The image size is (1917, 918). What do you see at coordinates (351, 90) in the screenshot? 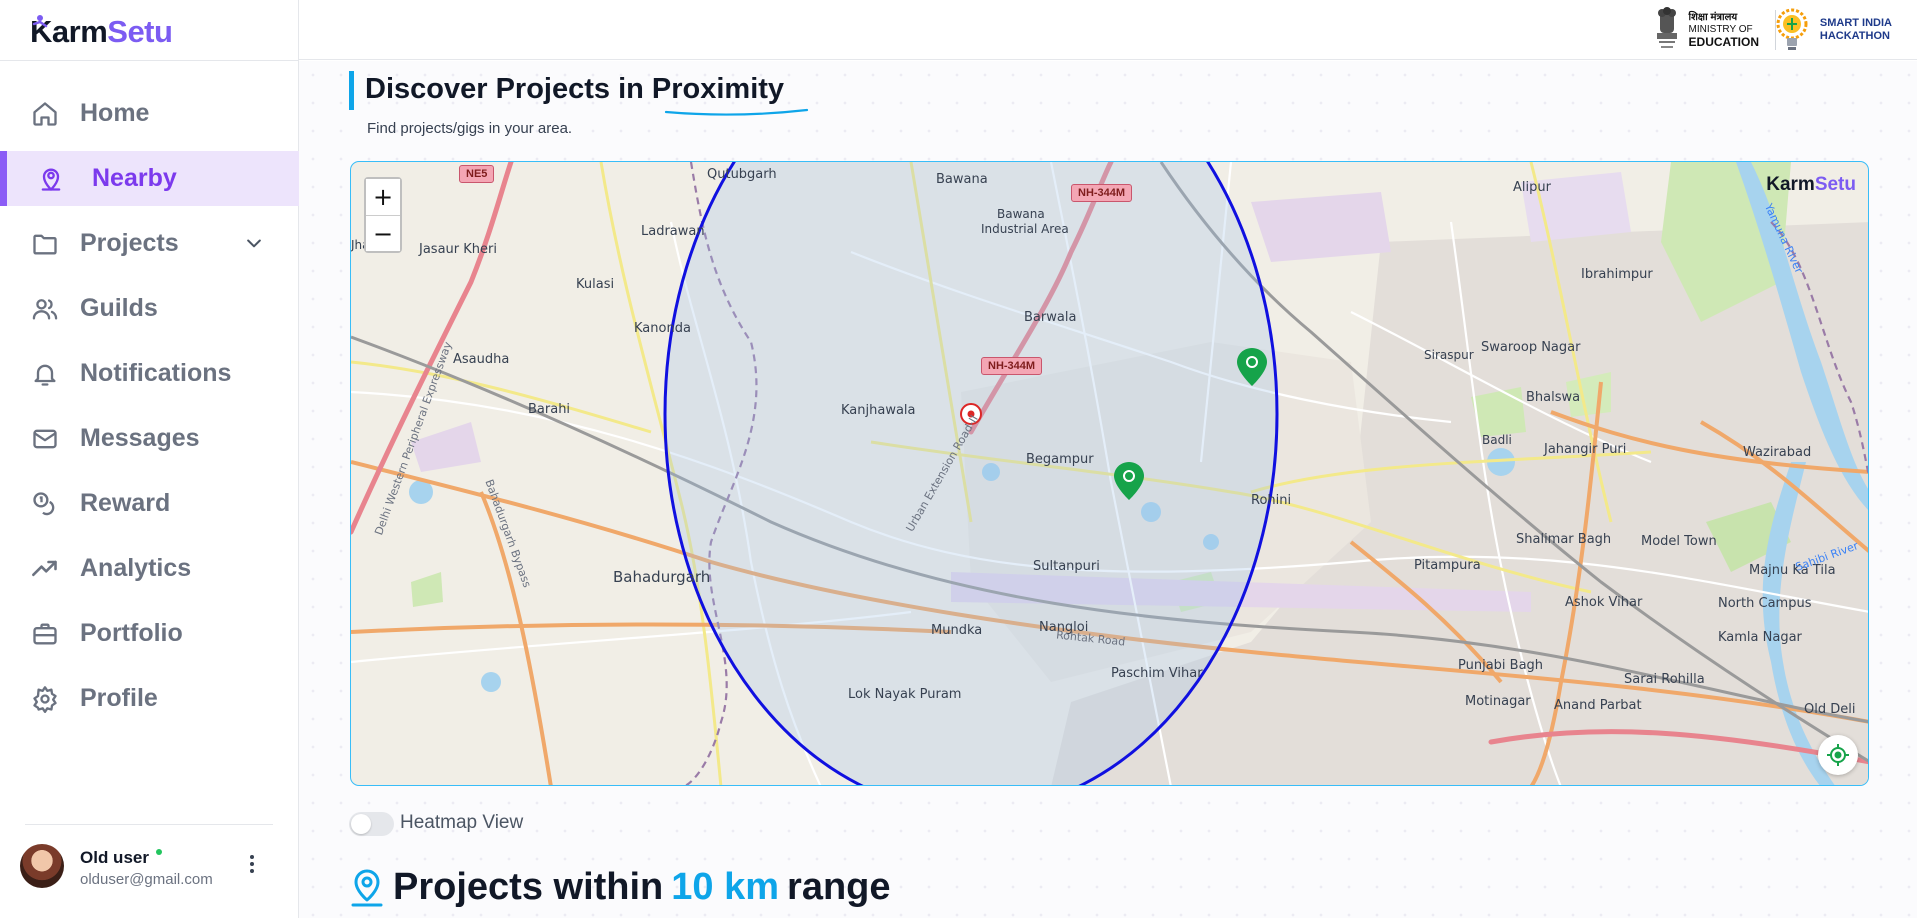
I see `title-accent-bar` at bounding box center [351, 90].